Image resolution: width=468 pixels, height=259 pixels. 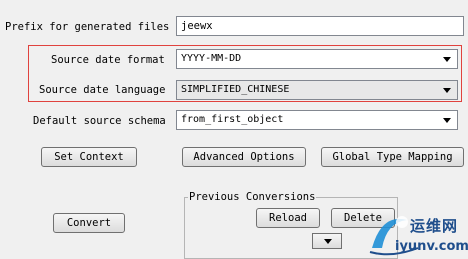 I want to click on date-format-value: YYYY-MM-DD, so click(x=211, y=58).